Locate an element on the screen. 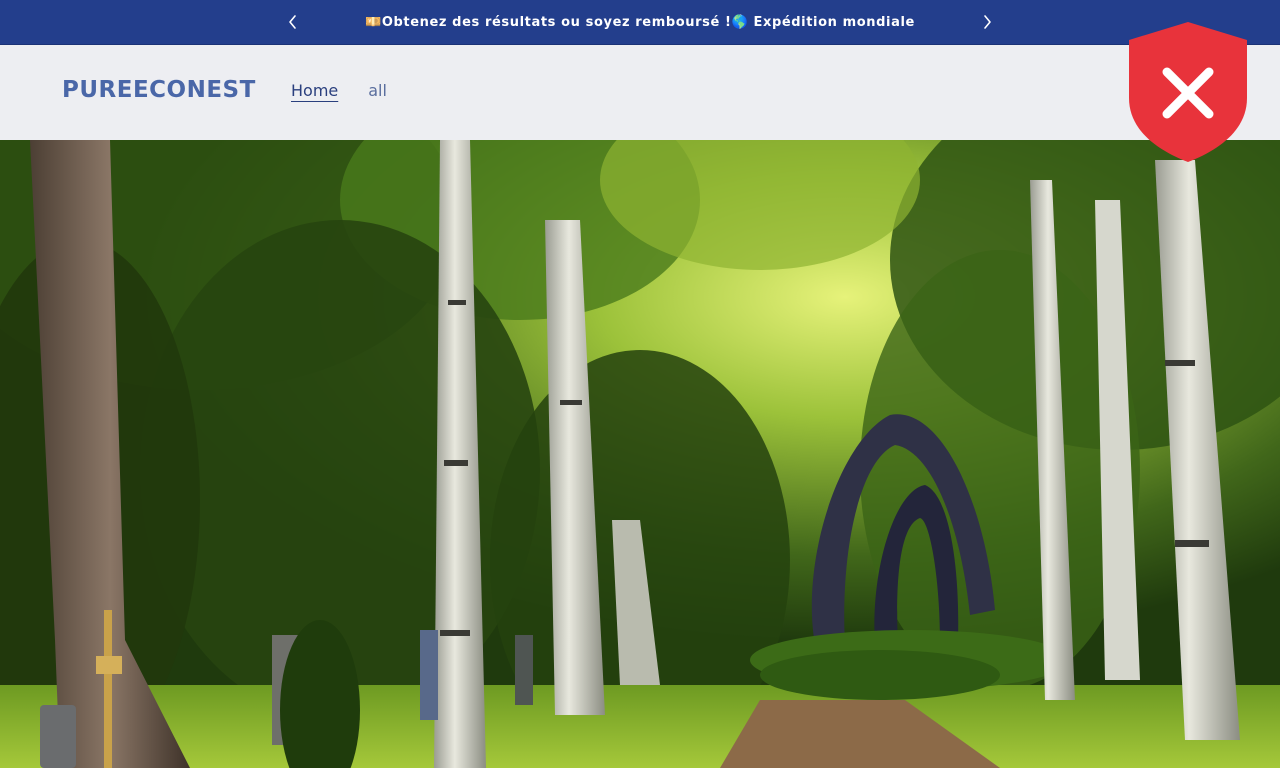  nav-link-all: all is located at coordinates (377, 91).